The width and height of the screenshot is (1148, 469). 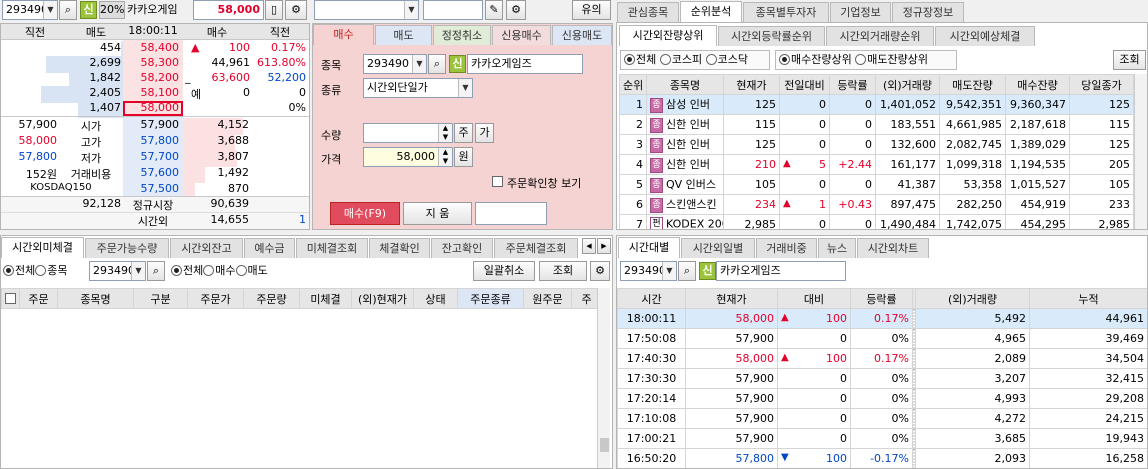 What do you see at coordinates (408, 157) in the screenshot?
I see `price-input: 58,000 ▲ ▼` at bounding box center [408, 157].